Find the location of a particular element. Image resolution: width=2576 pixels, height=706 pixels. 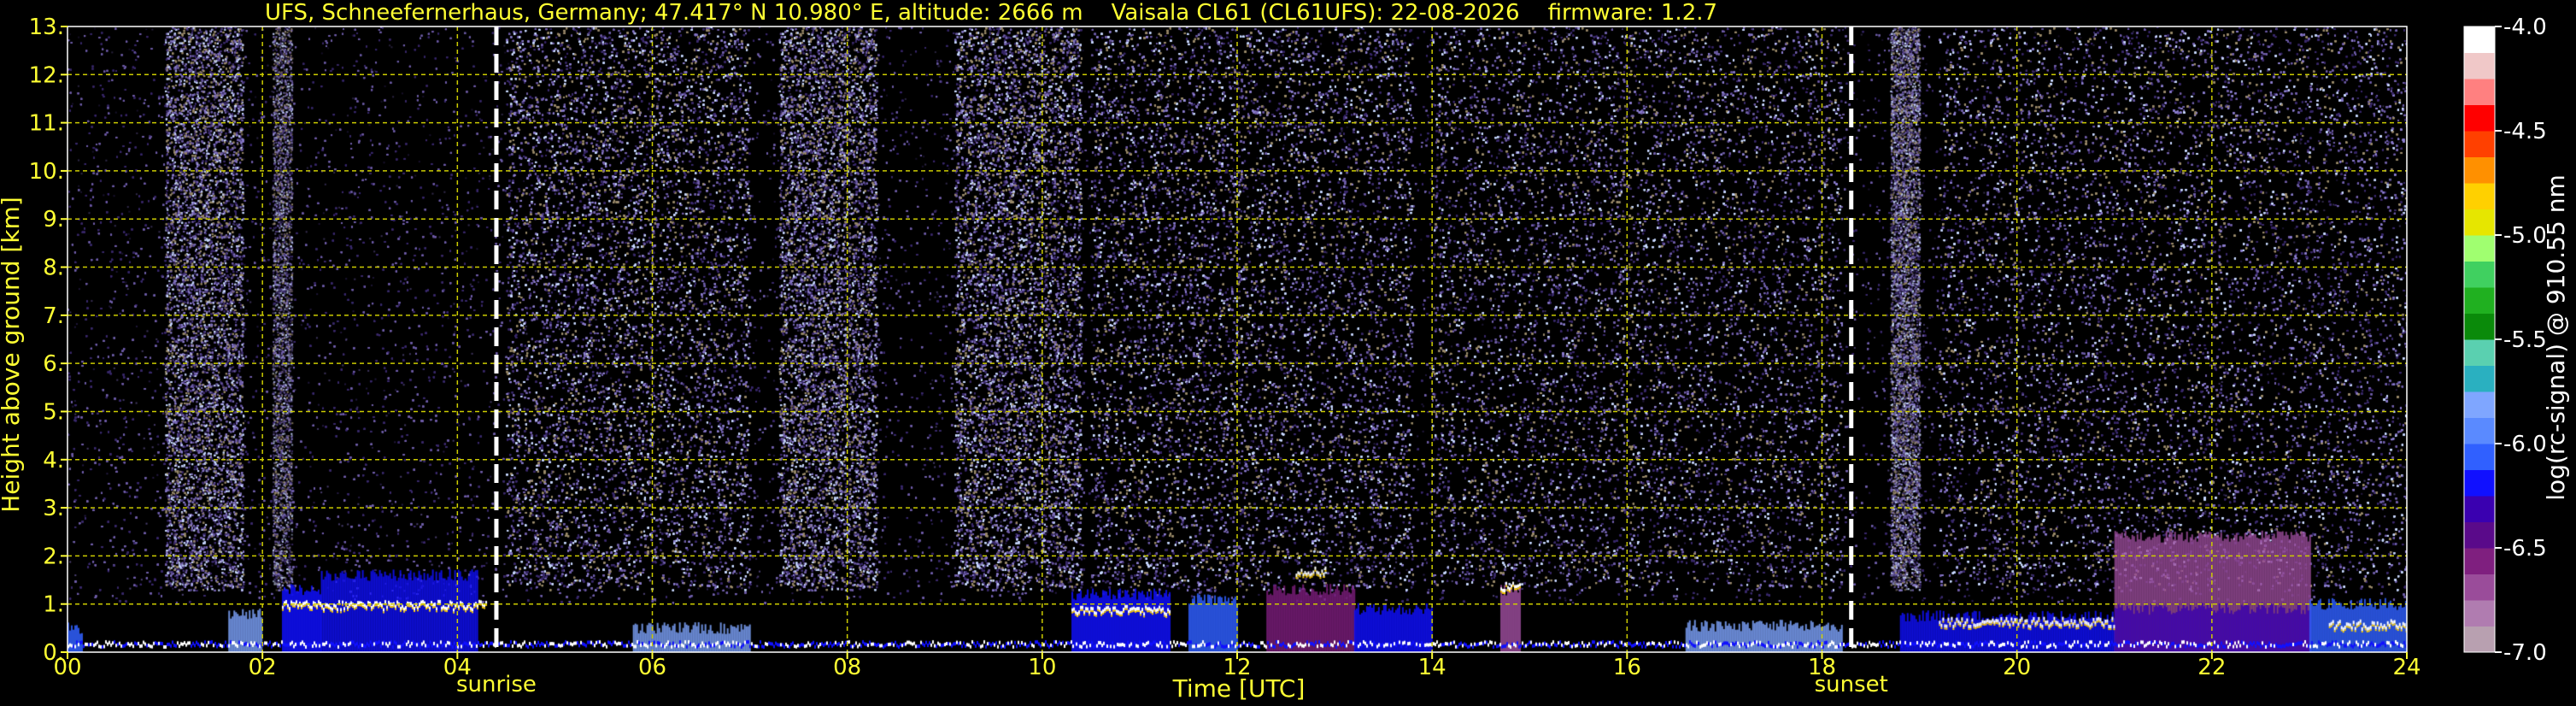

colorbar-label: log(rc-signal) @ 910.55 nm is located at coordinates (2556, 337).